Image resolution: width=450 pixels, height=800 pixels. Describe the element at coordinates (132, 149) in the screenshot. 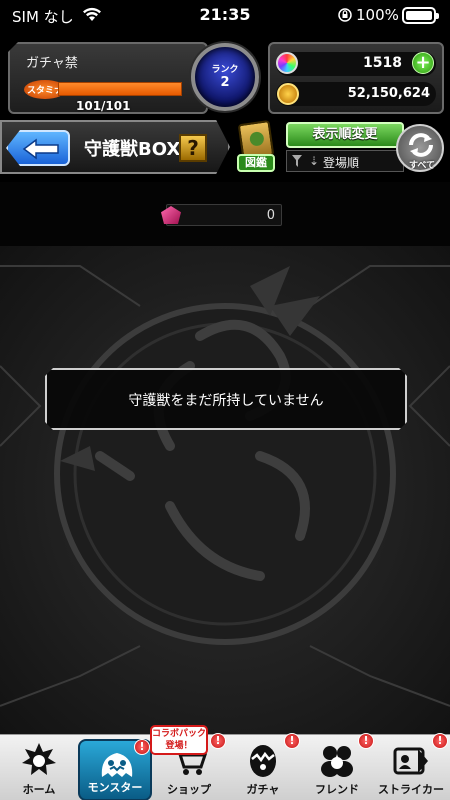

I see `page-title: 守護獣BOX` at that location.